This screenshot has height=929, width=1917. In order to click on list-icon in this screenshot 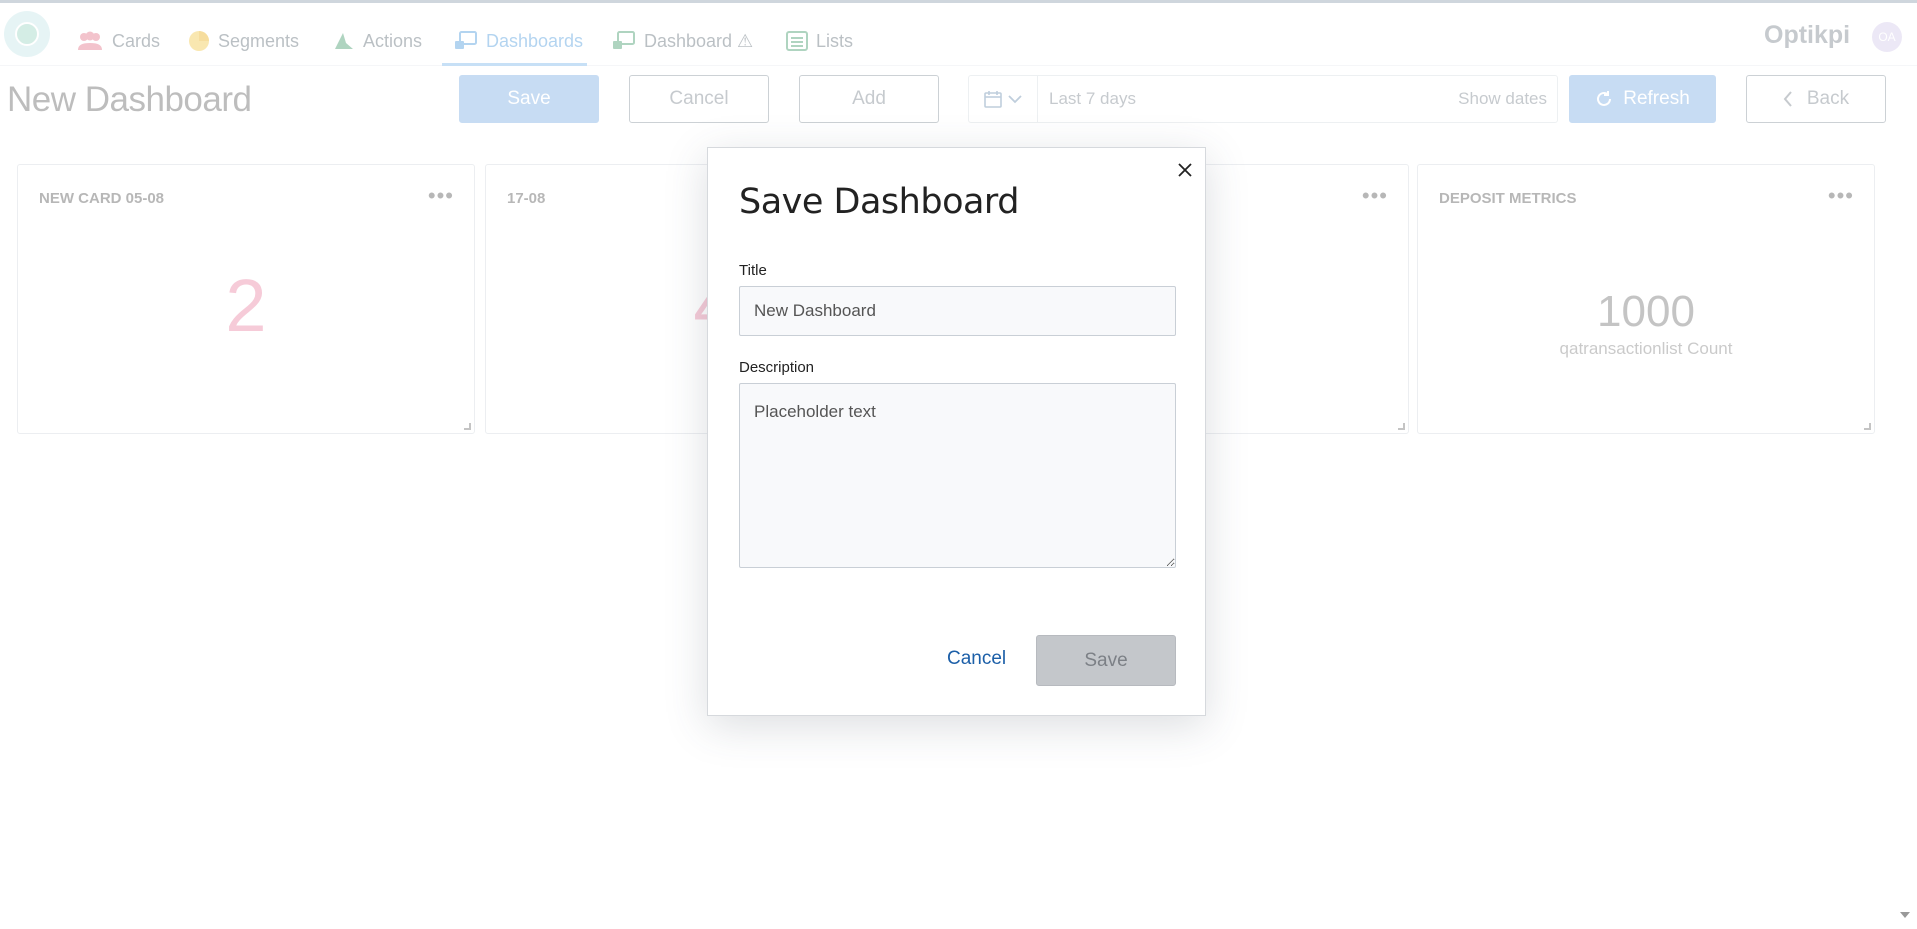, I will do `click(797, 41)`.